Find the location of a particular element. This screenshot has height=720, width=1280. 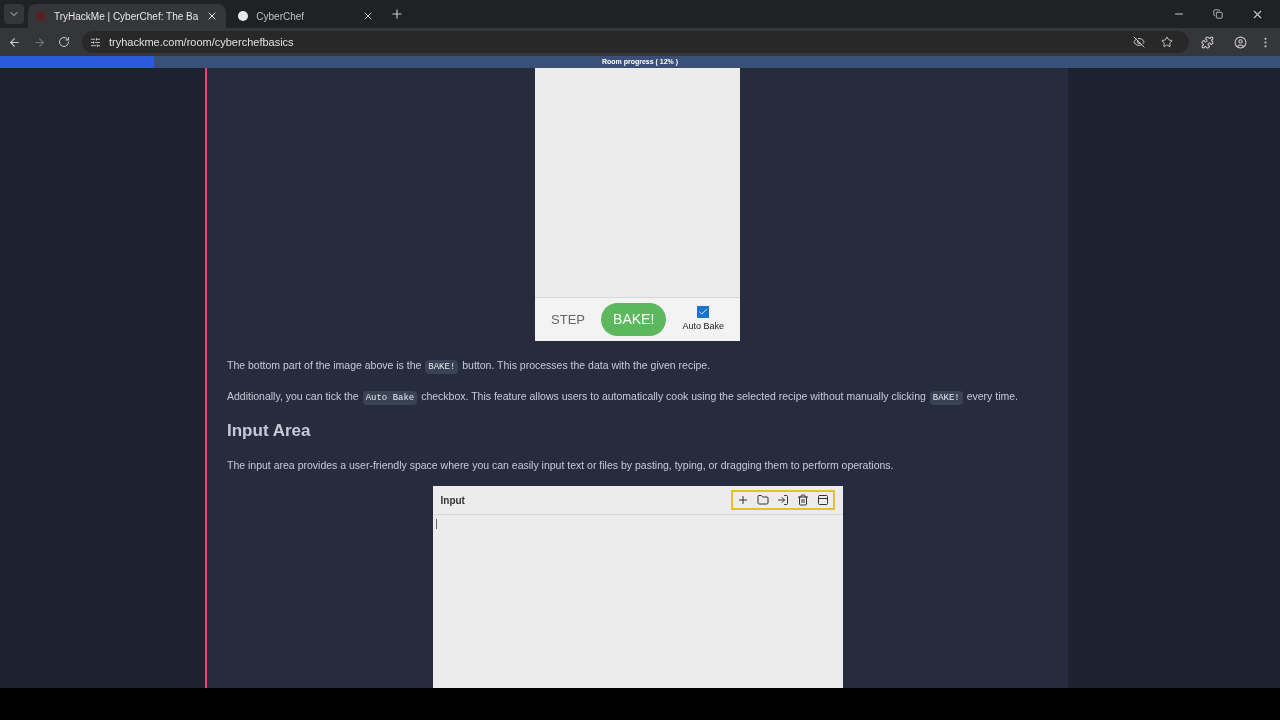

browser-tab: CyberChef is located at coordinates (306, 16).